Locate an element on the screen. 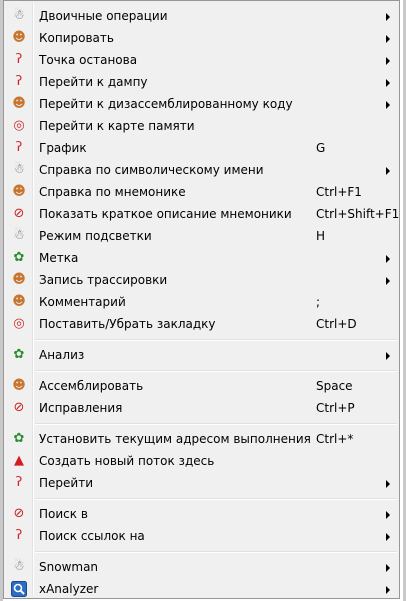 The image size is (406, 601). menu-item-patches: ⊘ Исправления Ctrl+P is located at coordinates (201, 408).